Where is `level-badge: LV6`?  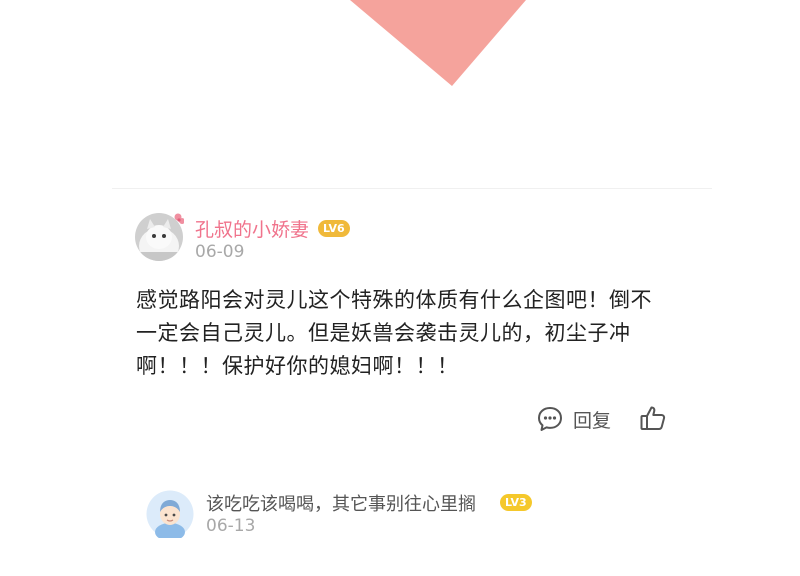 level-badge: LV6 is located at coordinates (334, 228).